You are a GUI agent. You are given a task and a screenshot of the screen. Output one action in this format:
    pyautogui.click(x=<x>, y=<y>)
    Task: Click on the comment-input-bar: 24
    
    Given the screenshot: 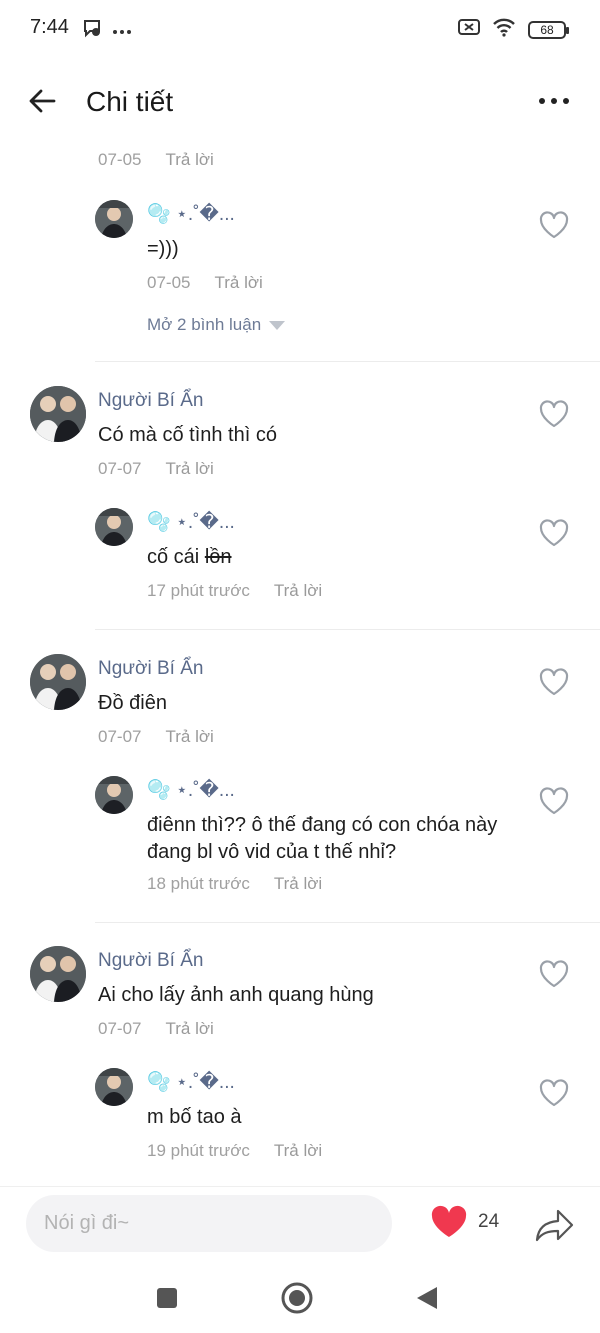 What is the action you would take?
    pyautogui.click(x=300, y=1223)
    